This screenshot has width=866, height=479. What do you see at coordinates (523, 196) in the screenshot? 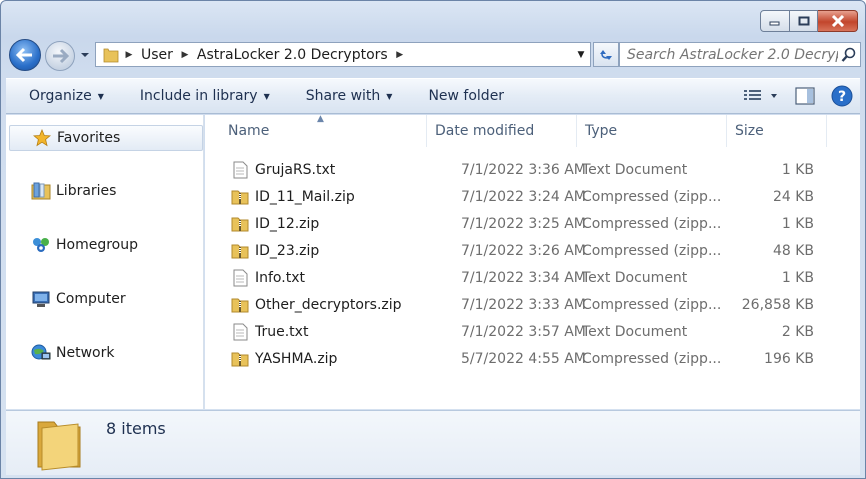
I see `file-date: 7/1/2022 3:24 AM` at bounding box center [523, 196].